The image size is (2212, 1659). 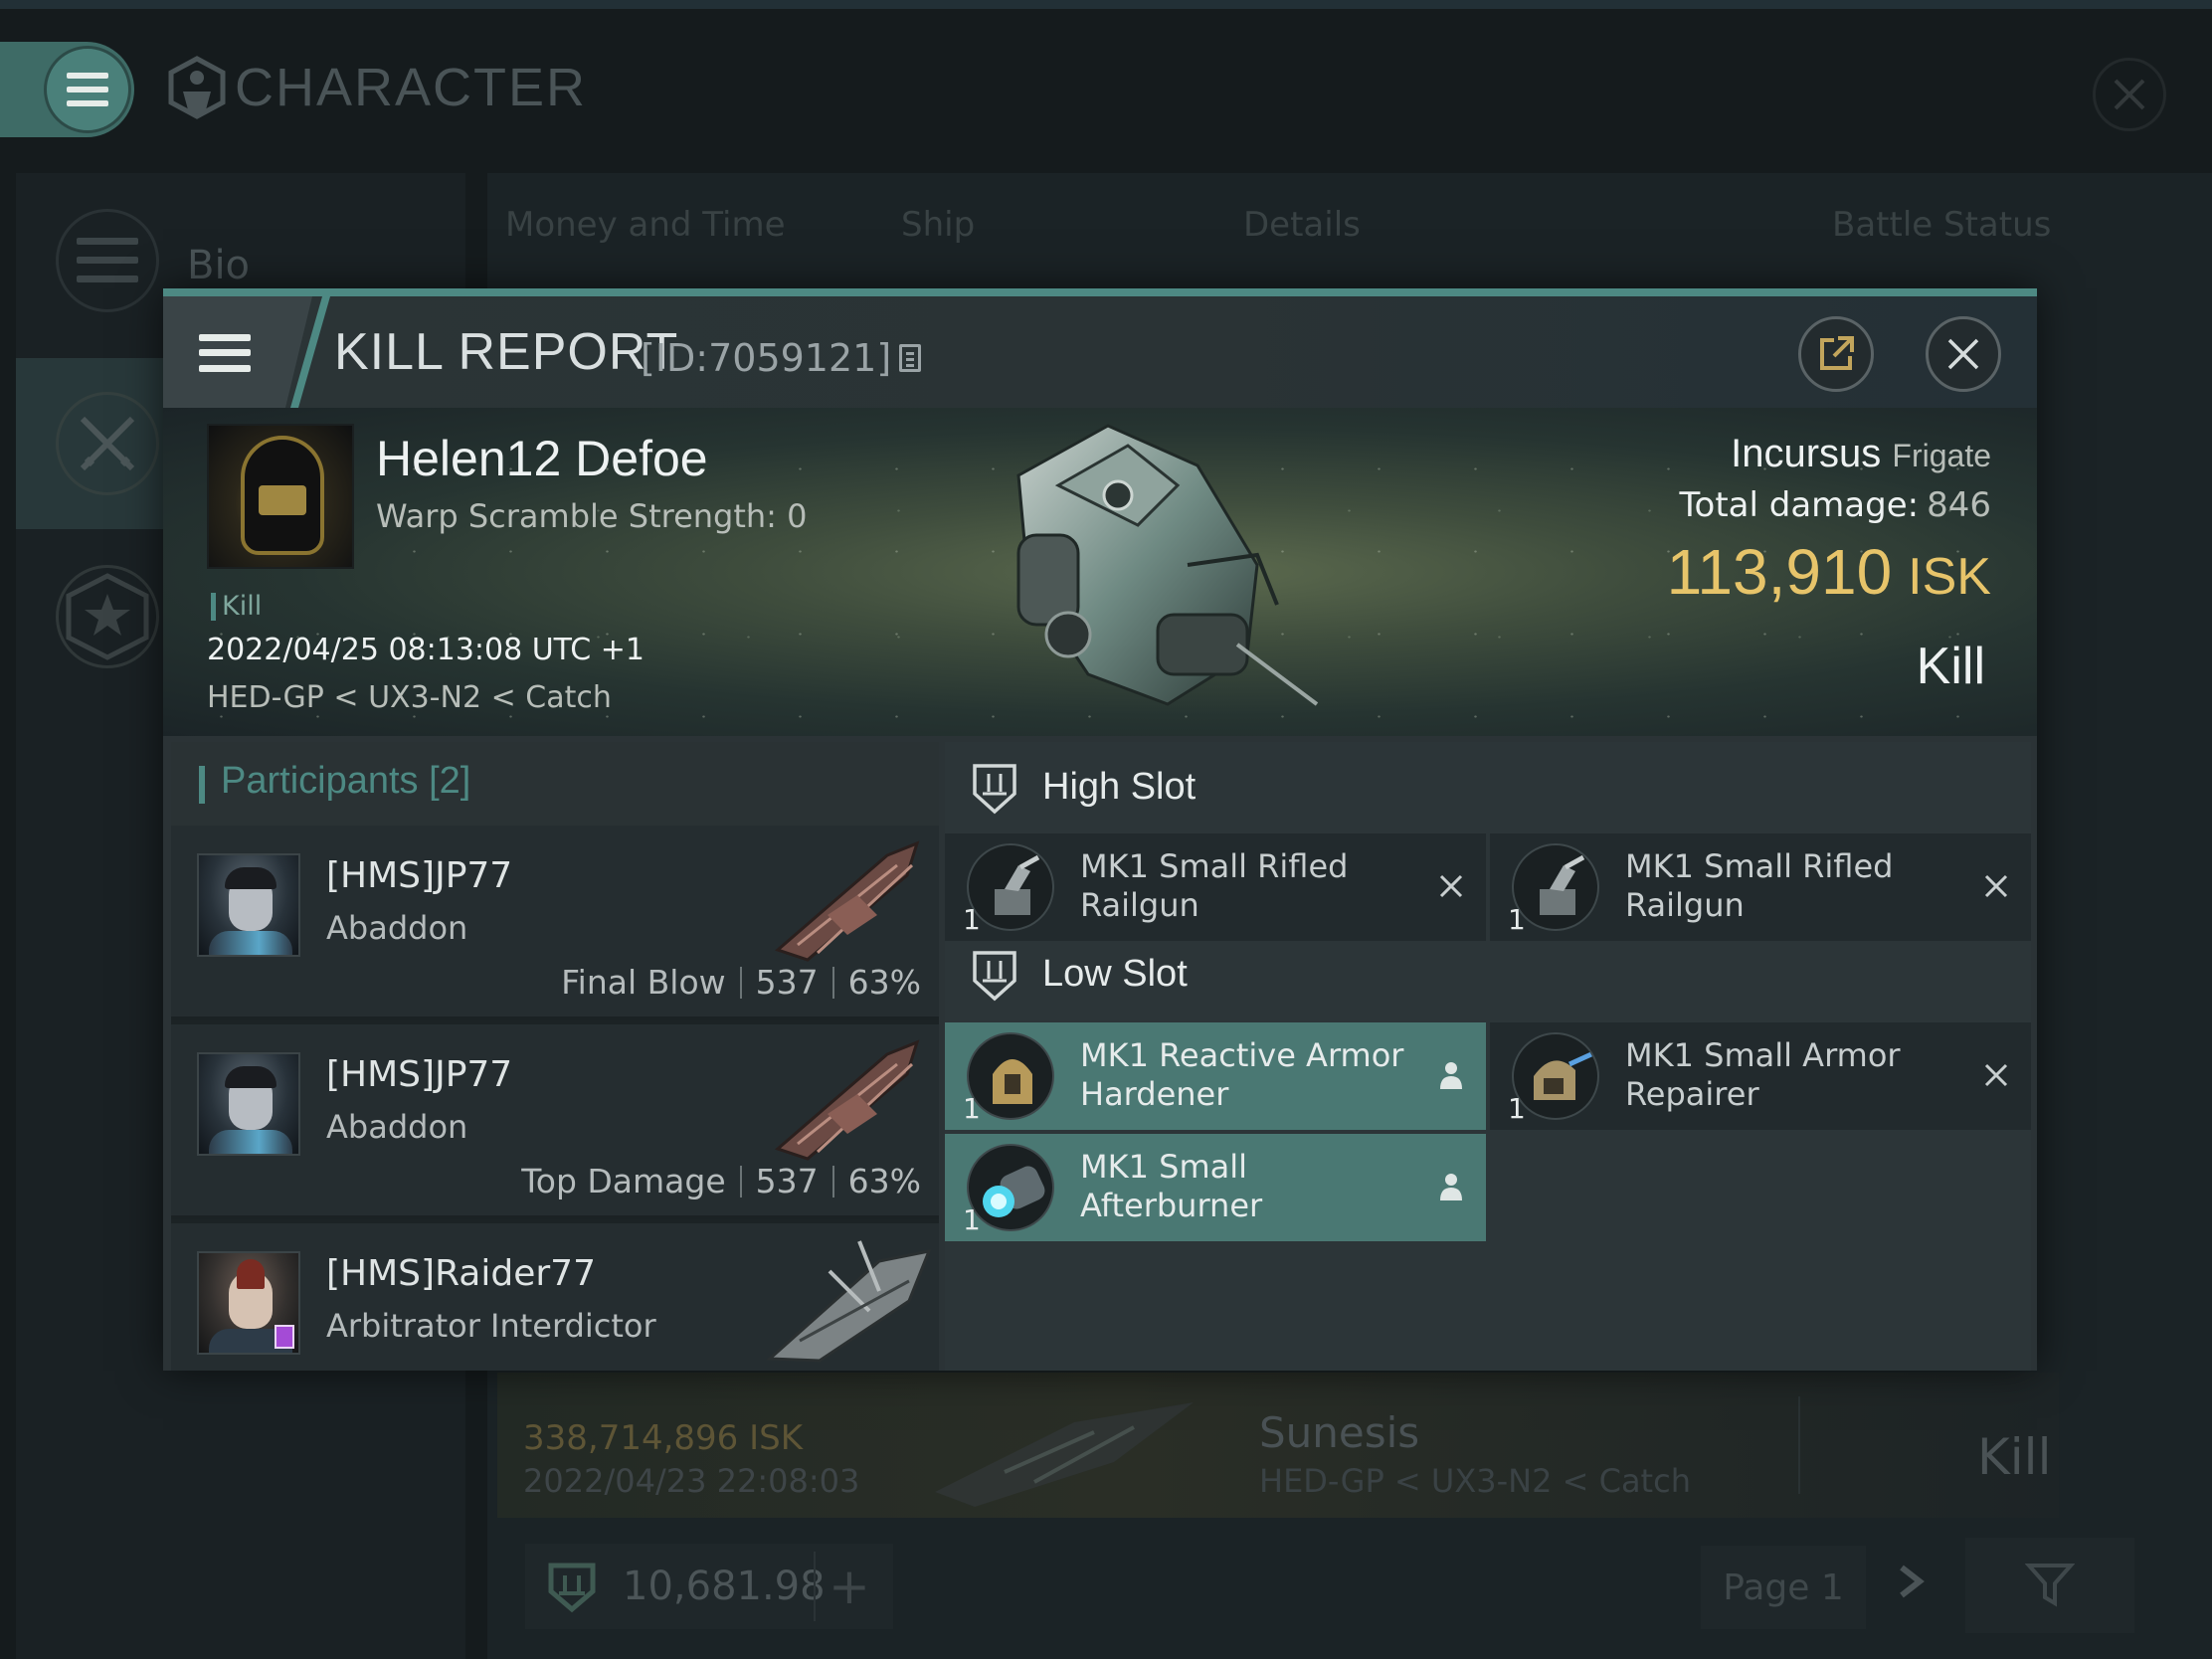 What do you see at coordinates (555, 1297) in the screenshot?
I see `participant-row: [HMS]Raider77 Arbitrator Interdictor` at bounding box center [555, 1297].